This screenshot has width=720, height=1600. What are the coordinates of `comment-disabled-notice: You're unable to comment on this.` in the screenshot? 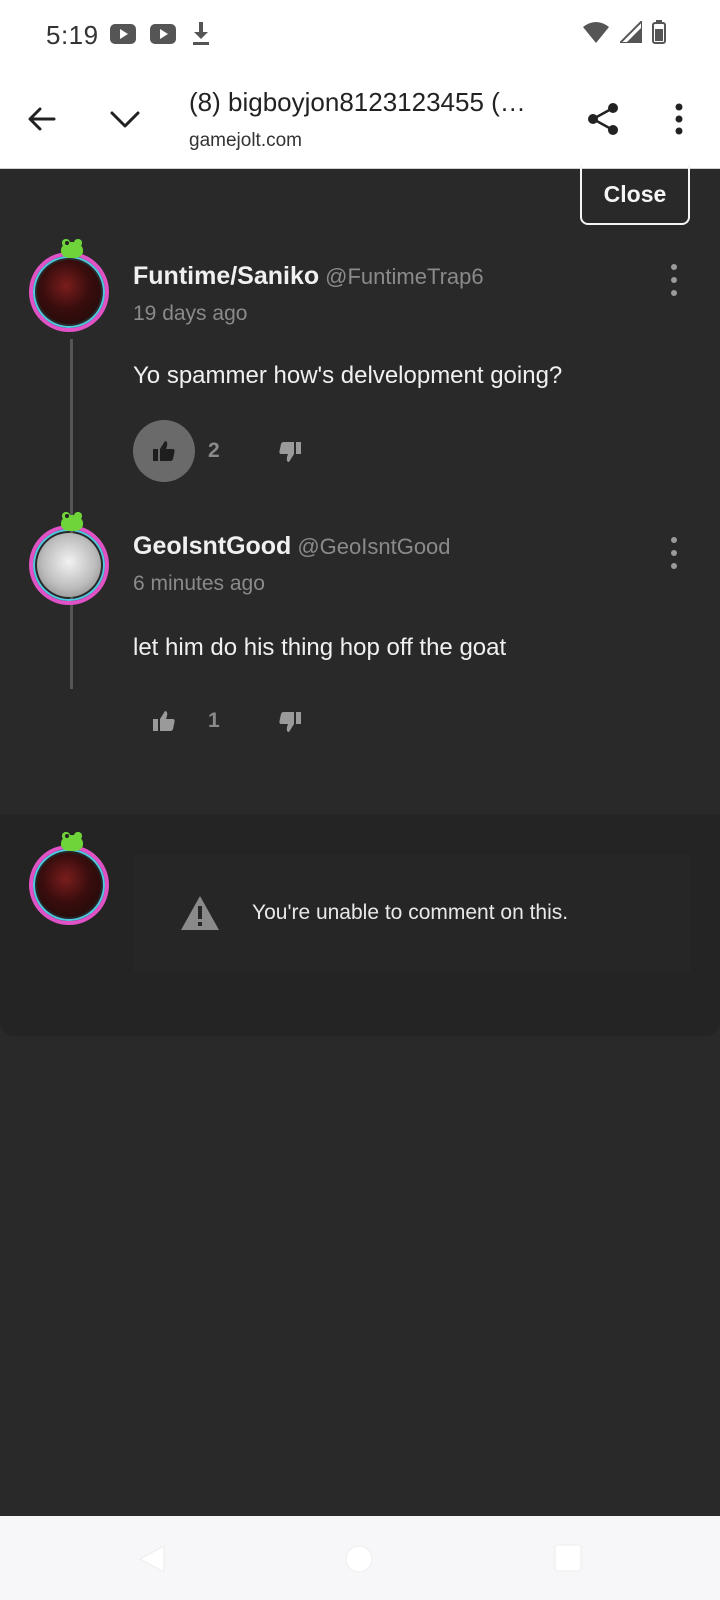 It's located at (412, 913).